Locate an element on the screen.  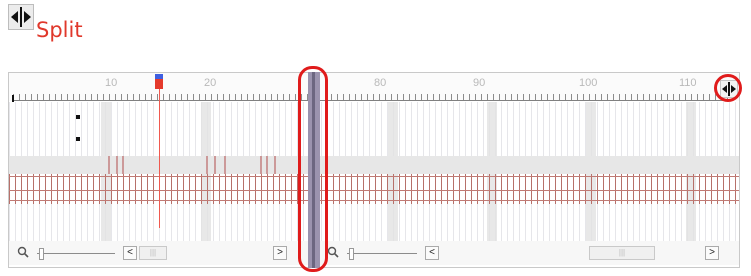
layer-band is located at coordinates (374, 165).